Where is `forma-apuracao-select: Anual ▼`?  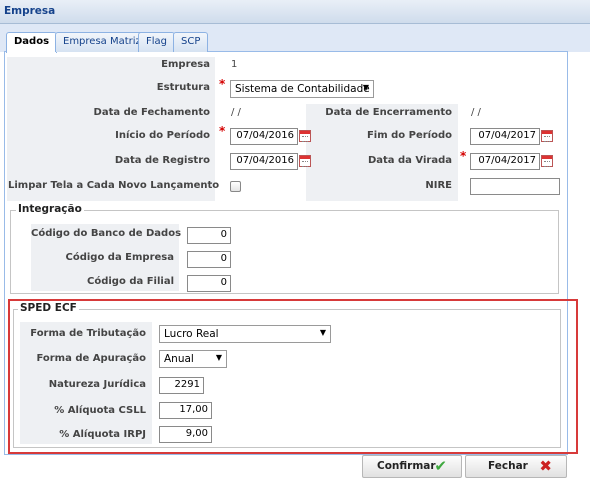 forma-apuracao-select: Anual ▼ is located at coordinates (193, 359).